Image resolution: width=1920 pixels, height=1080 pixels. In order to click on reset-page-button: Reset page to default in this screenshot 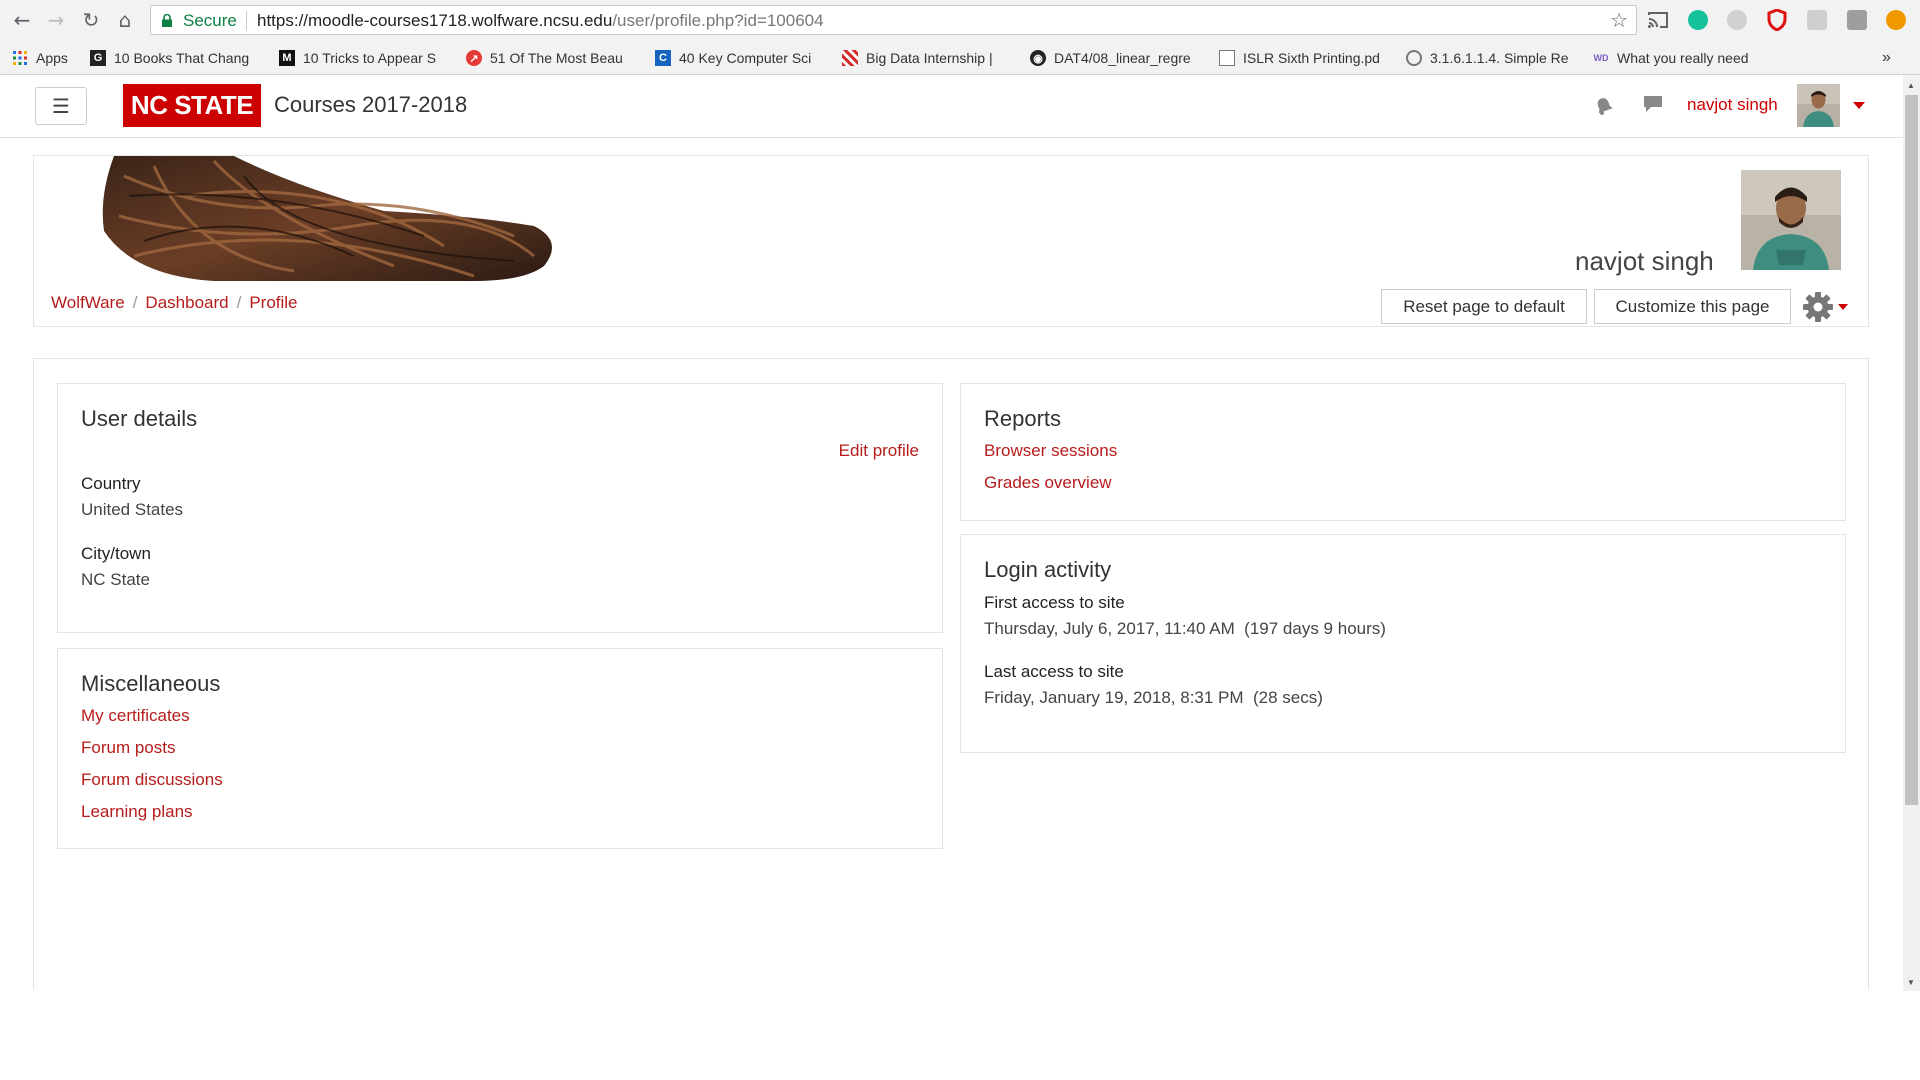, I will do `click(1484, 306)`.